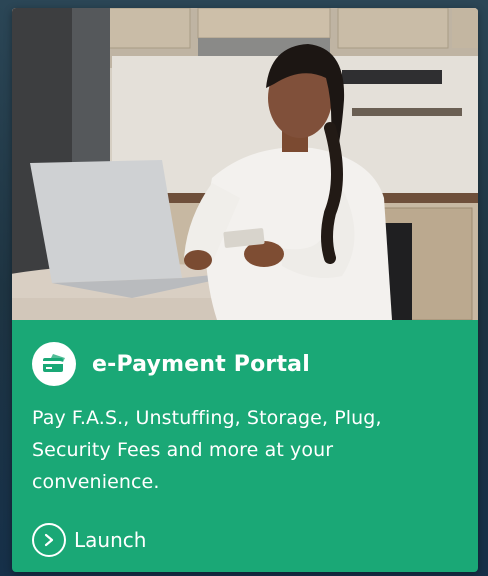 This screenshot has height=576, width=488. I want to click on launch-button: Launch, so click(89, 540).